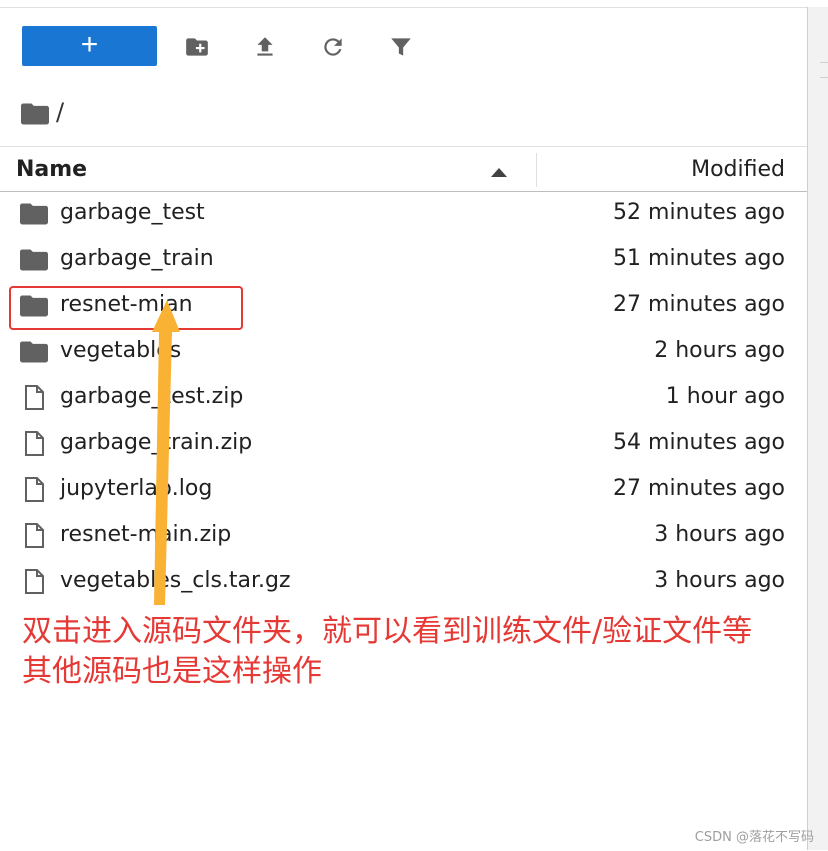 The height and width of the screenshot is (851, 828). What do you see at coordinates (403, 169) in the screenshot?
I see `listing-header: Name Modified` at bounding box center [403, 169].